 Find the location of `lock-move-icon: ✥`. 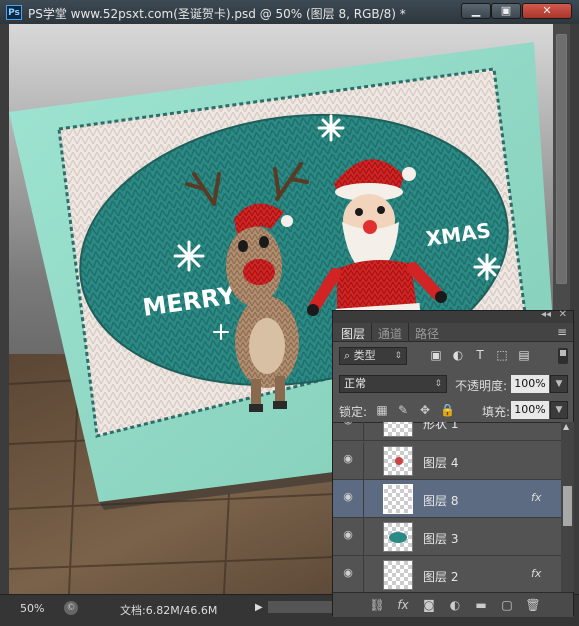

lock-move-icon: ✥ is located at coordinates (425, 410).